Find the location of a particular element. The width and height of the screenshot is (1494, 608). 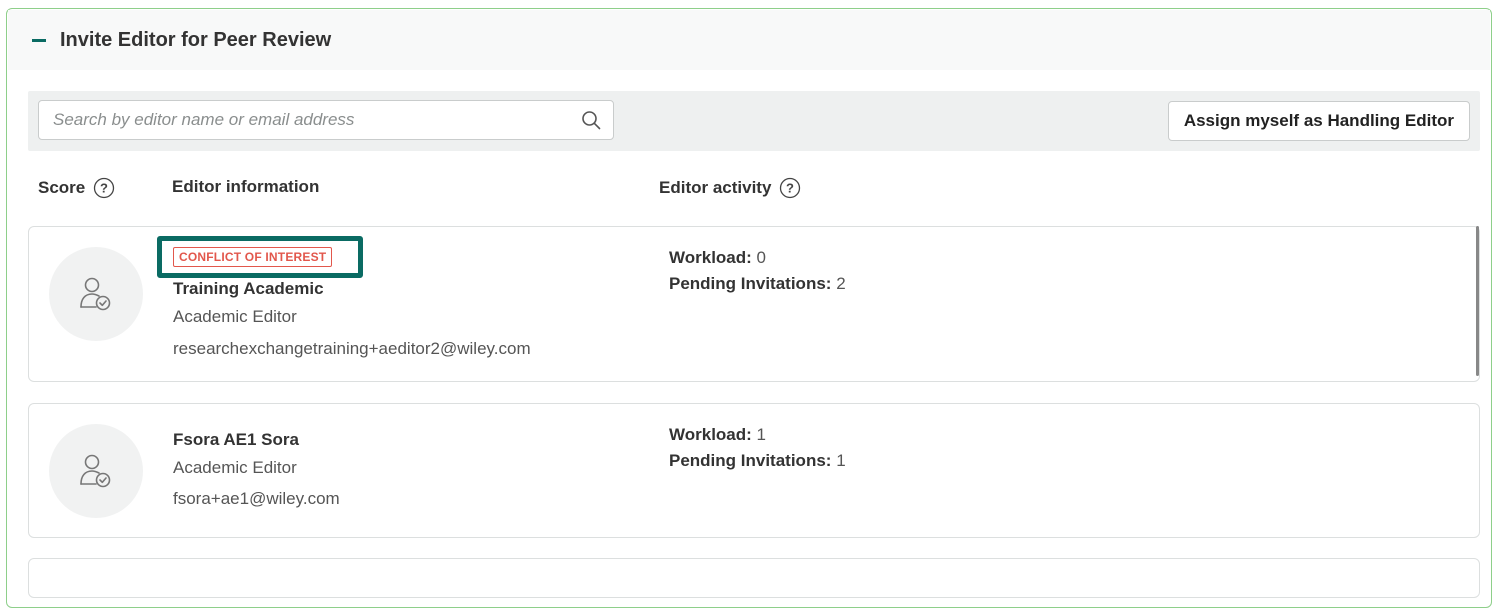

column-header-editor-information: Editor information is located at coordinates (245, 187).